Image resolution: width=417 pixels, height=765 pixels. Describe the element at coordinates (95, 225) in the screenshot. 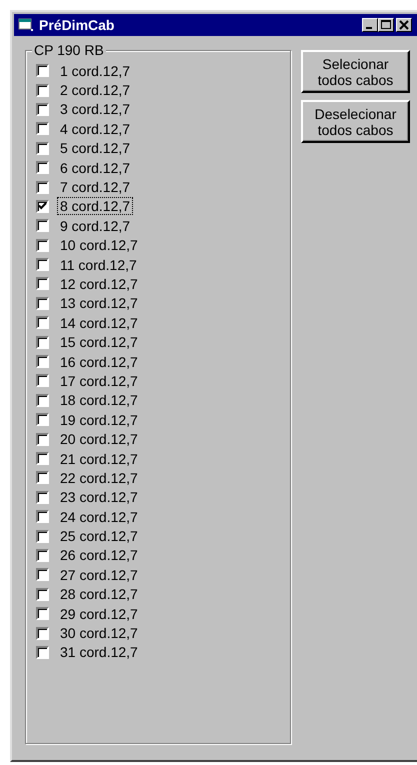

I see `checkbox-label: 9 cord.12,7` at that location.